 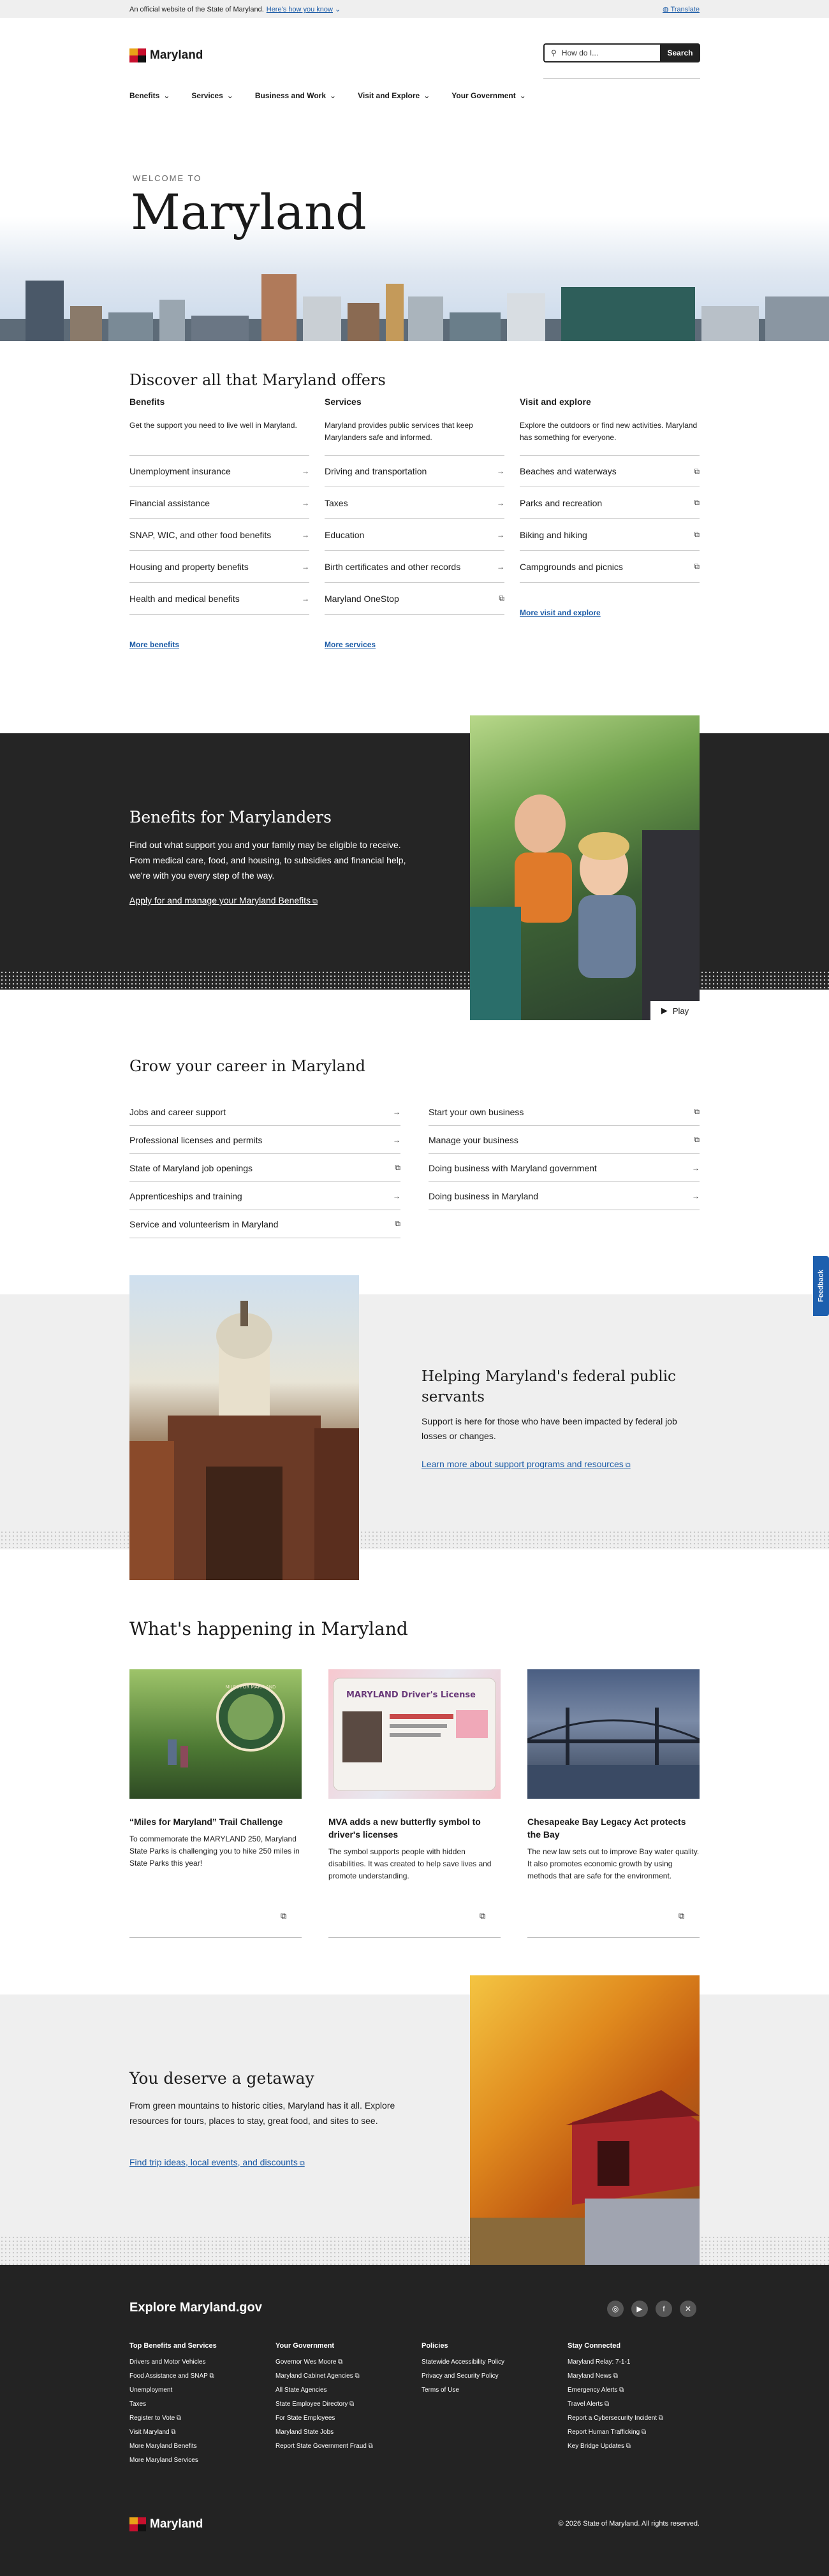 What do you see at coordinates (414, 980) in the screenshot?
I see `dot-pattern` at bounding box center [414, 980].